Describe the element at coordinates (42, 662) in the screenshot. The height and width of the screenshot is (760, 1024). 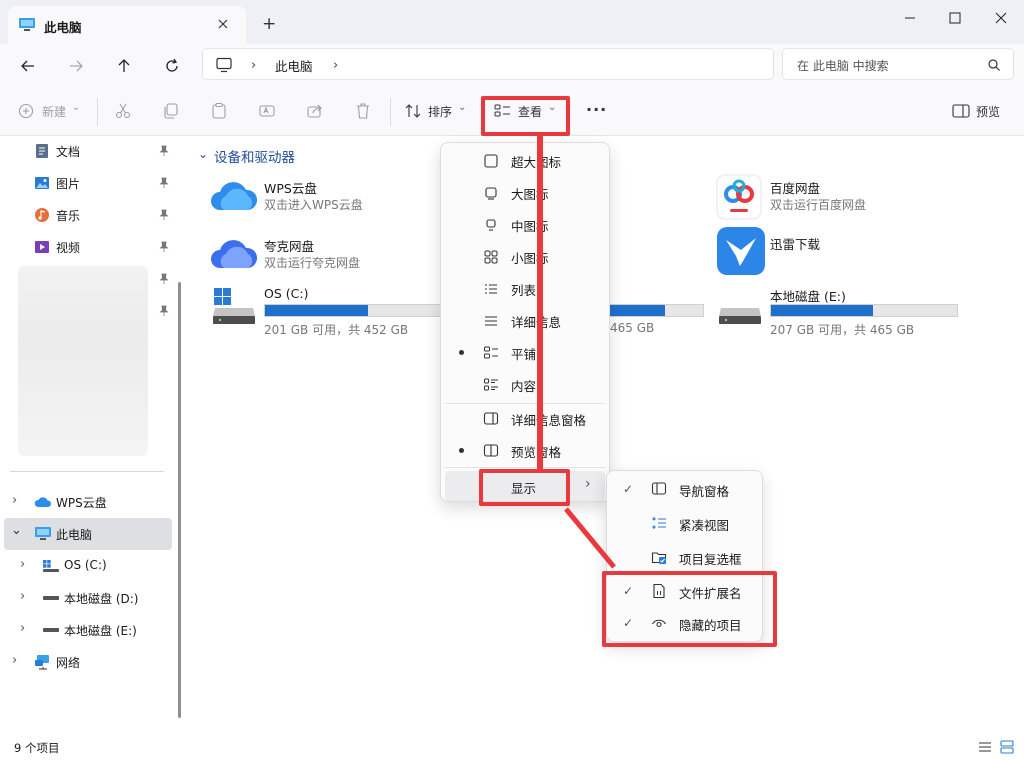
I see `network-icon` at that location.